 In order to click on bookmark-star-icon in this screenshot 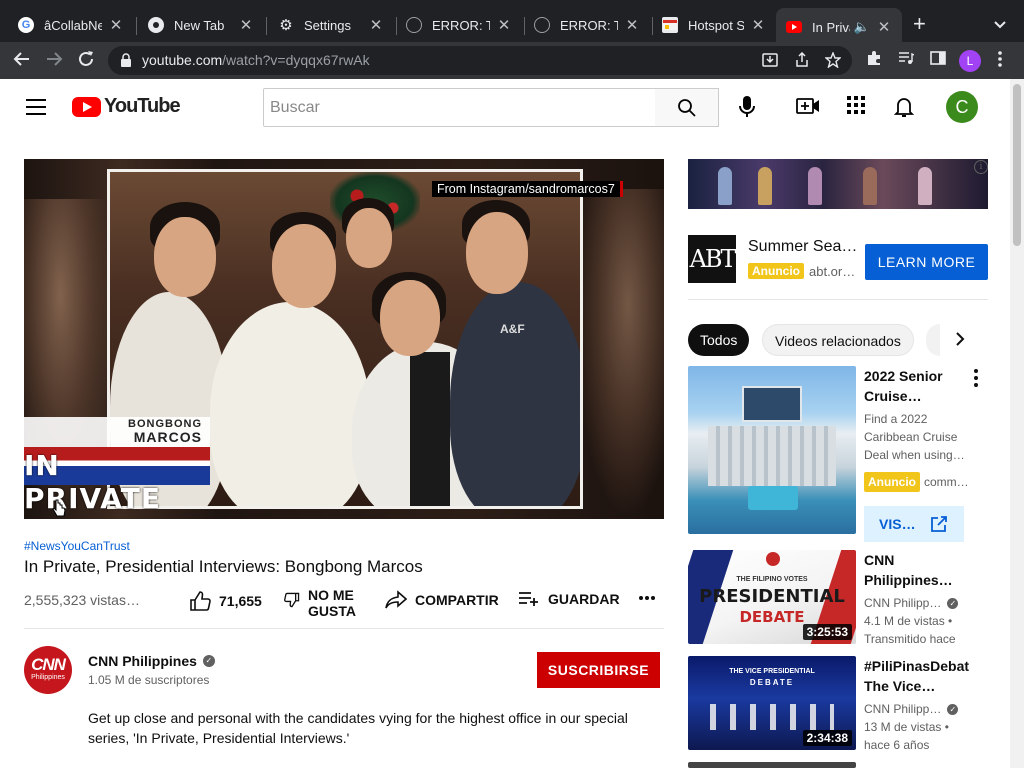, I will do `click(833, 61)`.